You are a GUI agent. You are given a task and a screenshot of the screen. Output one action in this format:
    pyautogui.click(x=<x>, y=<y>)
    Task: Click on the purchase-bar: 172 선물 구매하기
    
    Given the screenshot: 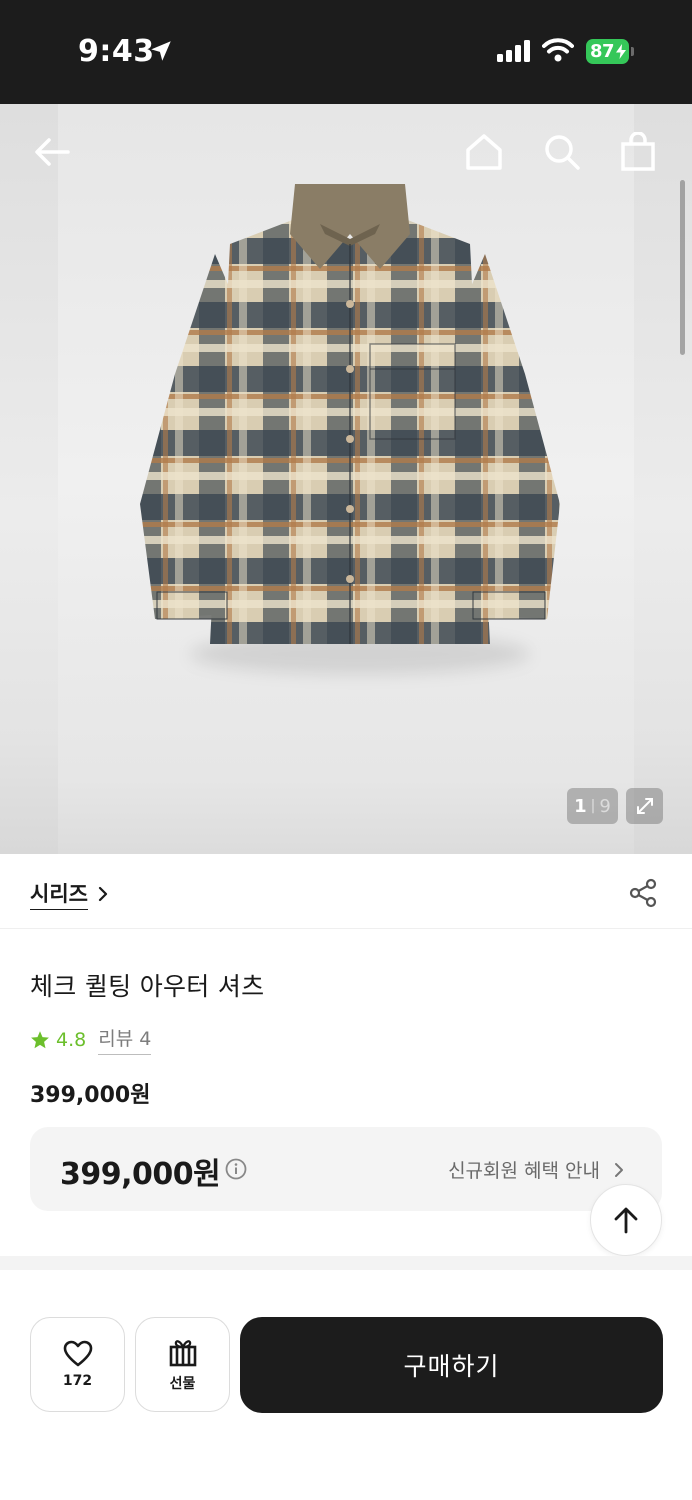 What is the action you would take?
    pyautogui.click(x=346, y=1395)
    